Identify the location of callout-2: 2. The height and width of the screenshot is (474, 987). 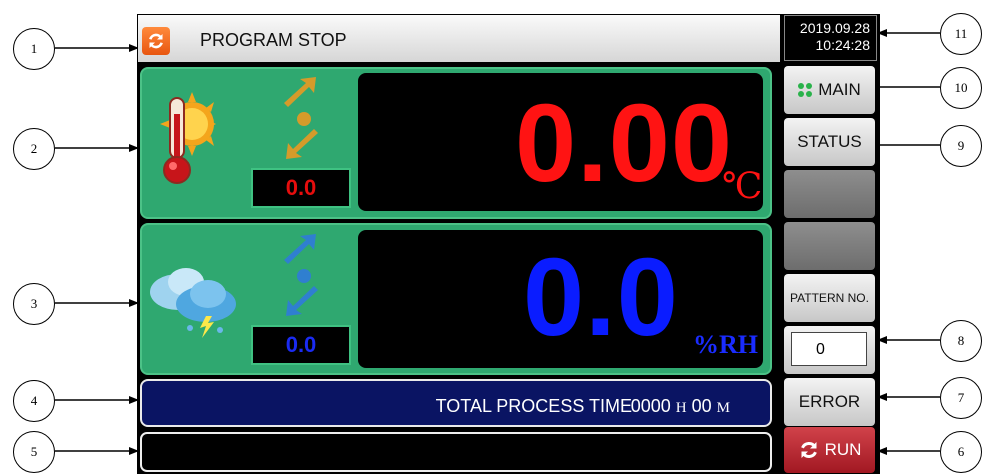
(34, 149).